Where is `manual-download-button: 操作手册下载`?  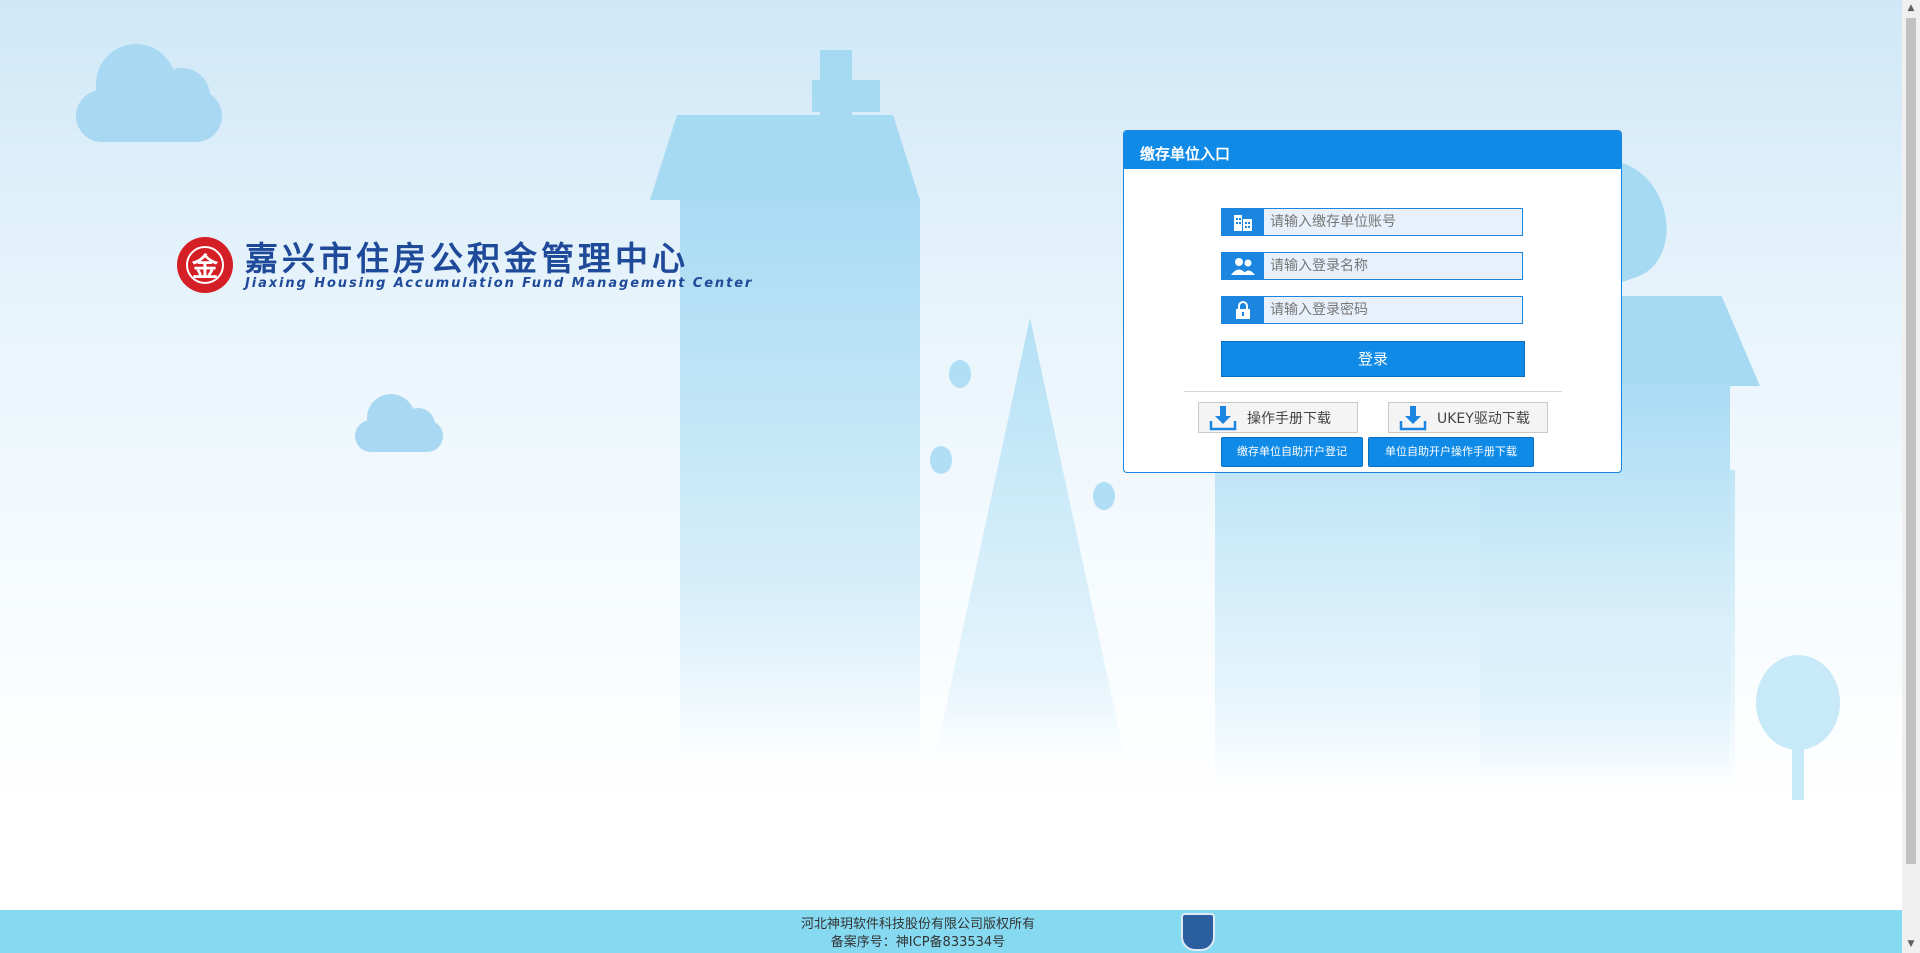
manual-download-button: 操作手册下载 is located at coordinates (1278, 417).